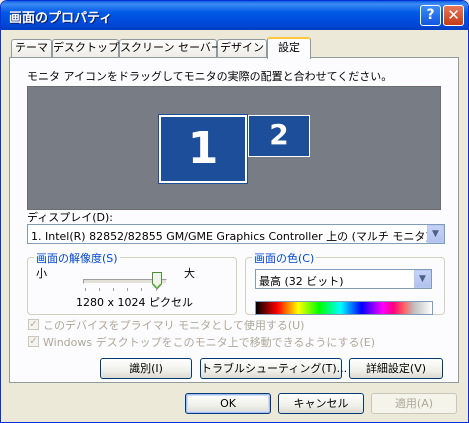 The image size is (469, 423). I want to click on close-icon: ✕, so click(453, 15).